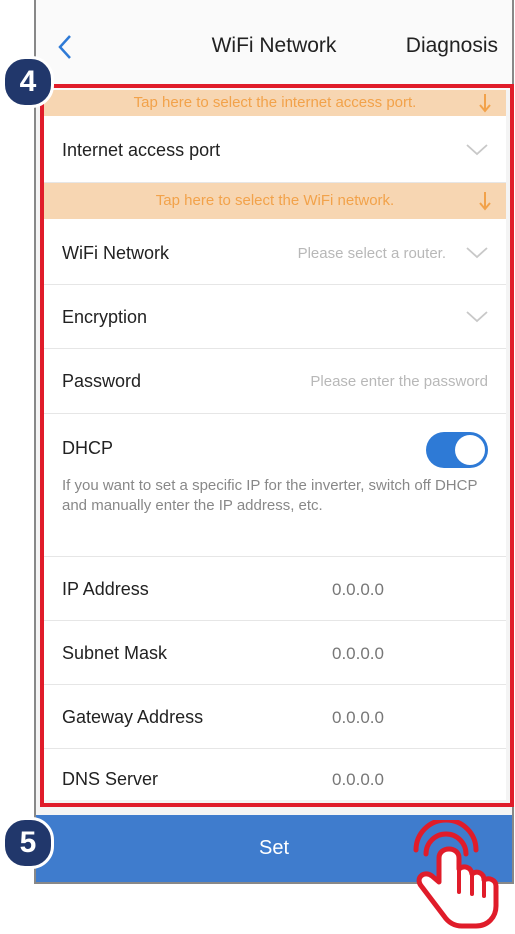 The width and height of the screenshot is (515, 934). I want to click on dhcp-toggle, so click(457, 450).